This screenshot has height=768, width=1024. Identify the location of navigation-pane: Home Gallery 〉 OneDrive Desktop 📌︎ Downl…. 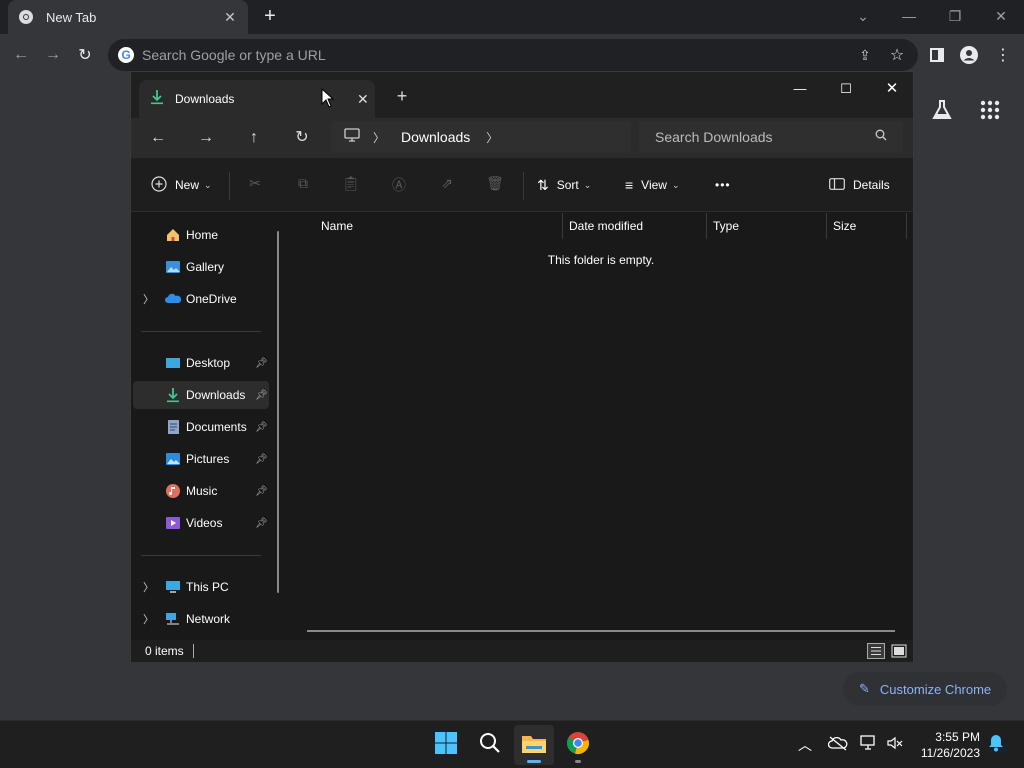
(210, 426).